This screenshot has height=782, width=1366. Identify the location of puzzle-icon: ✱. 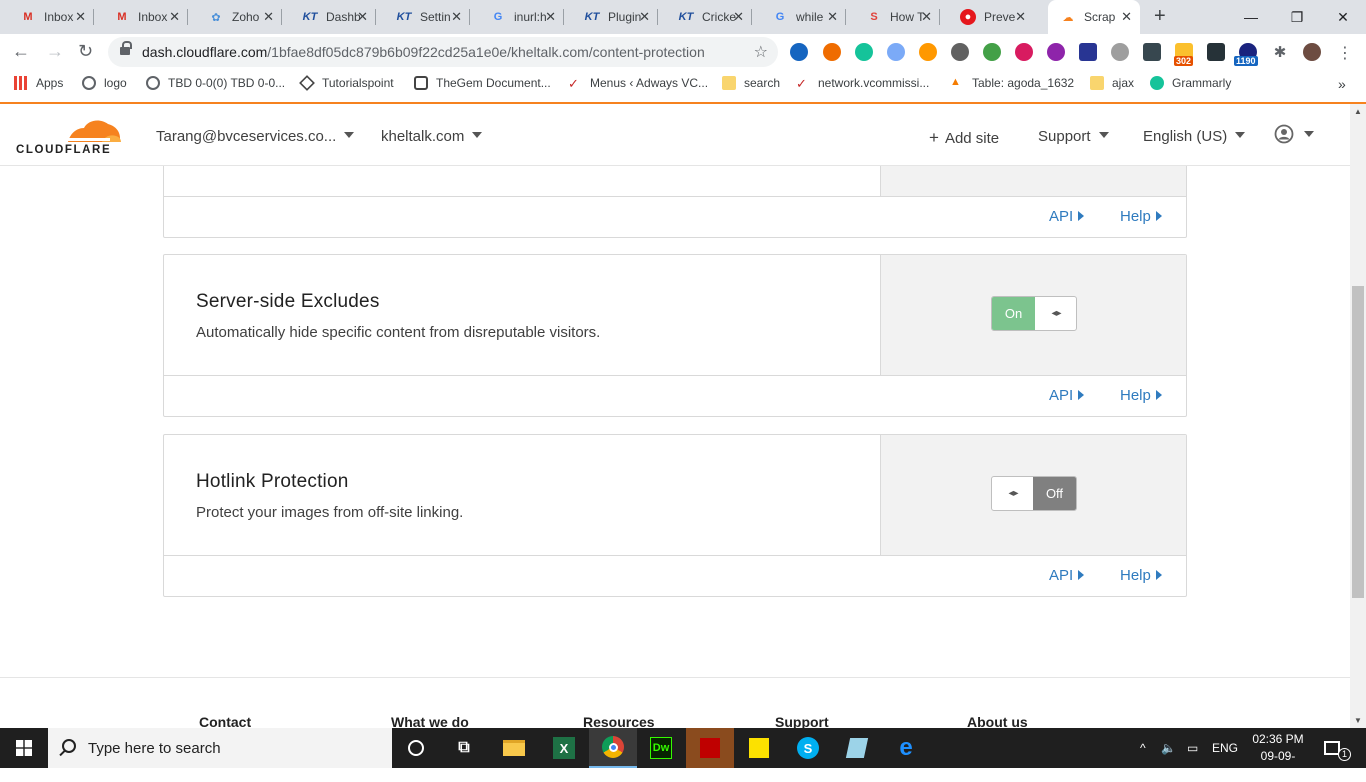
(1280, 52).